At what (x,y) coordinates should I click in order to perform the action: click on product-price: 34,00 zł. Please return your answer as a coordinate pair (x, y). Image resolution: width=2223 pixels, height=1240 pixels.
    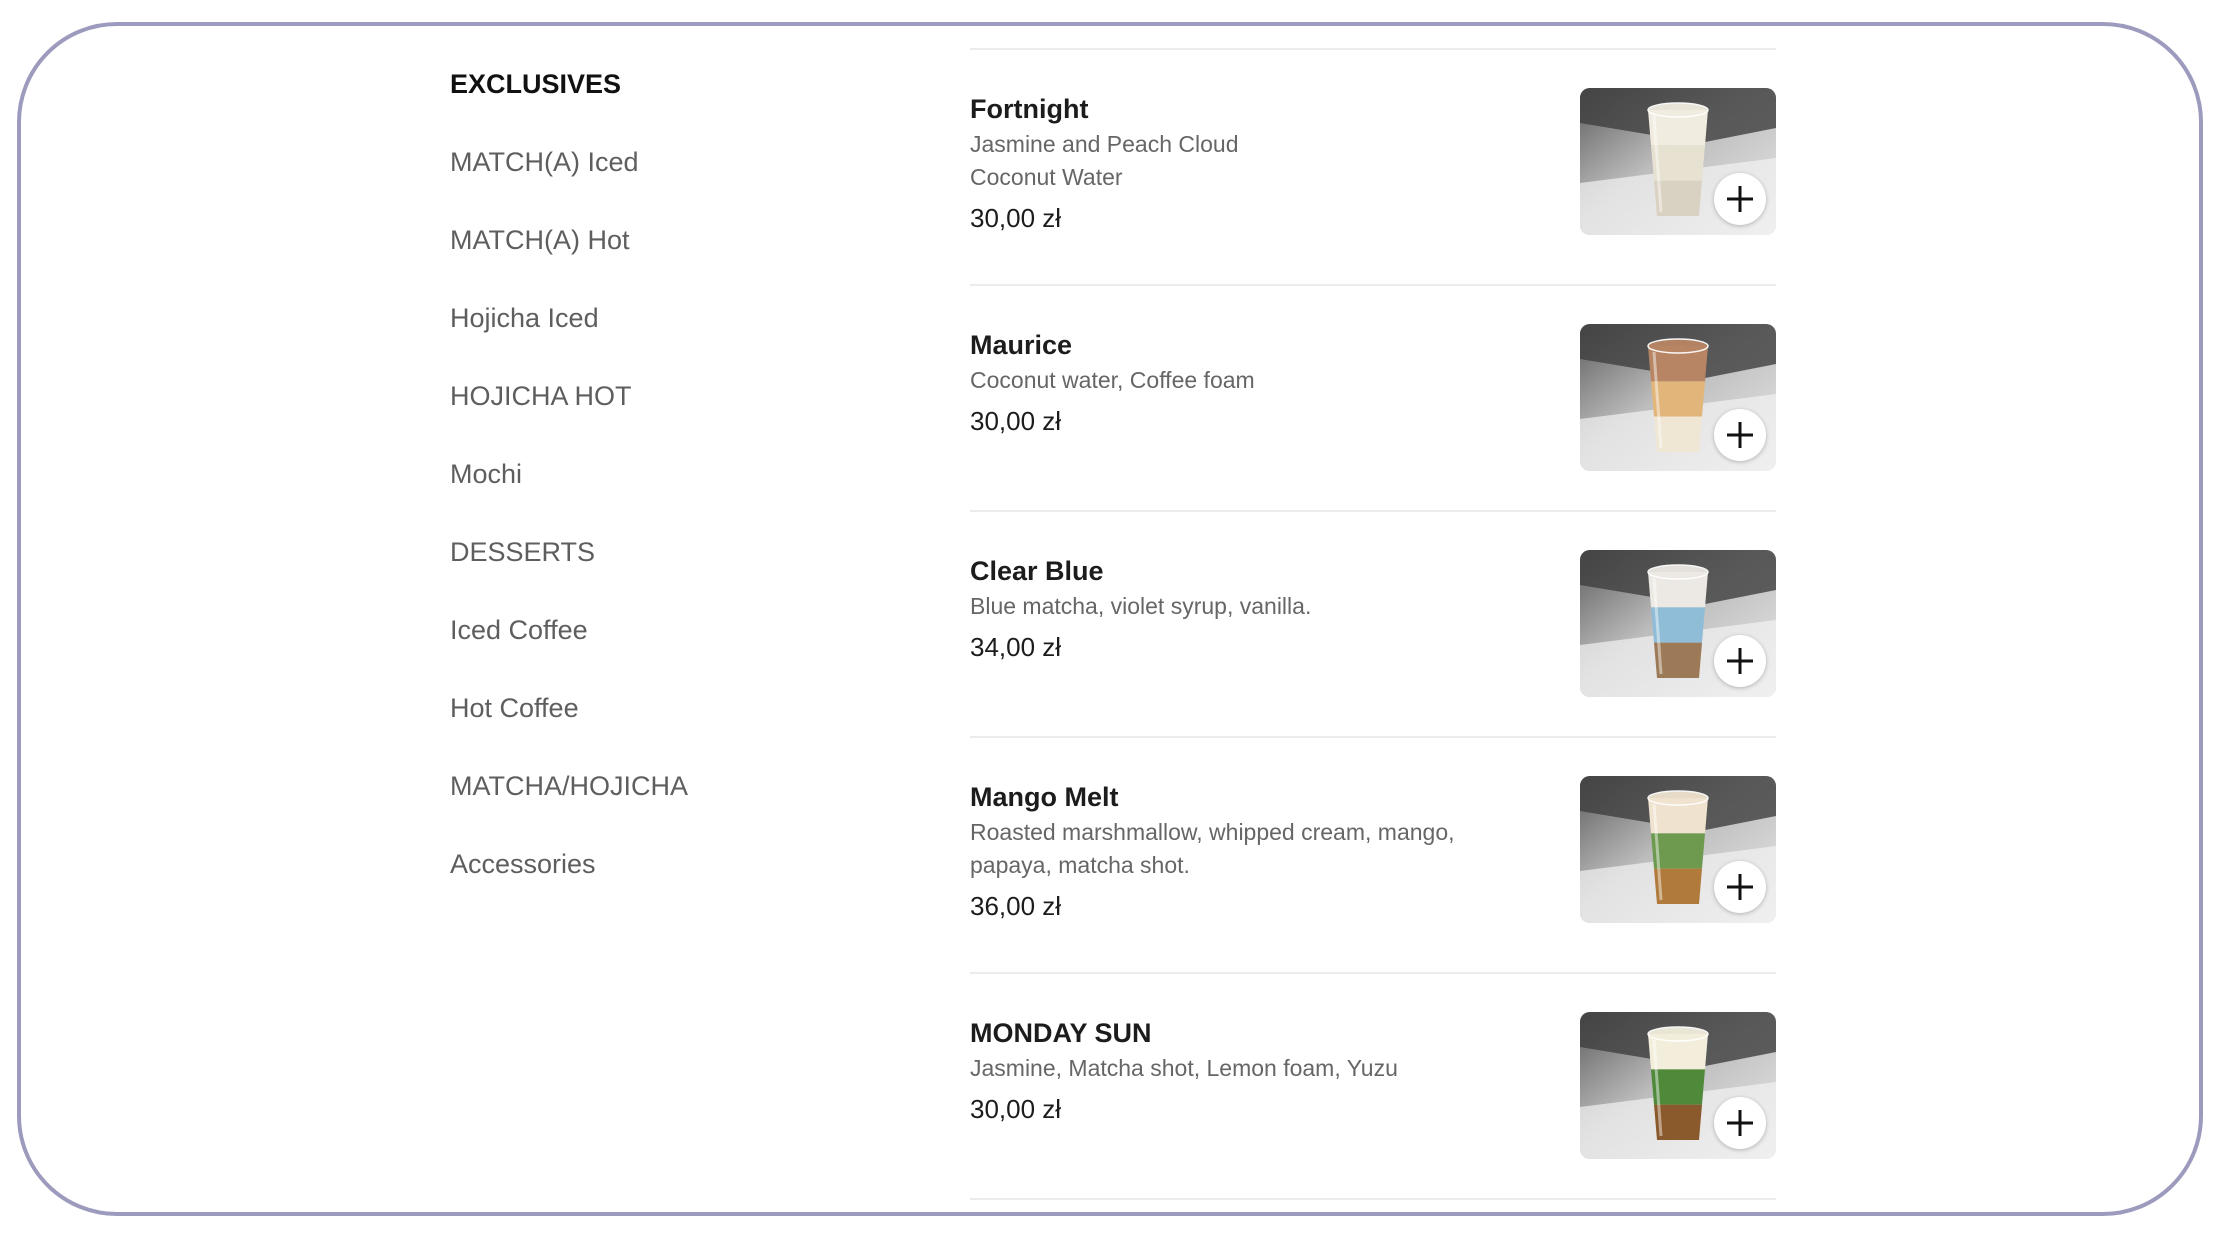
    Looking at the image, I should click on (1016, 647).